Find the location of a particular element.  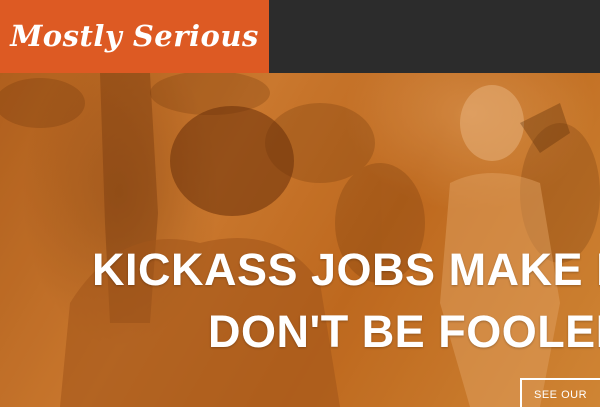

logo-link: Mostly Serious is located at coordinates (134, 36).